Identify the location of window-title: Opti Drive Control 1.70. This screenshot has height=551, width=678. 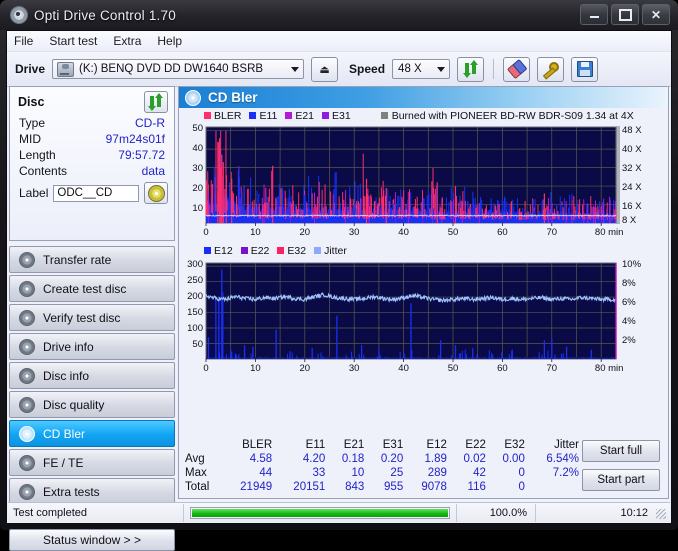
(105, 15).